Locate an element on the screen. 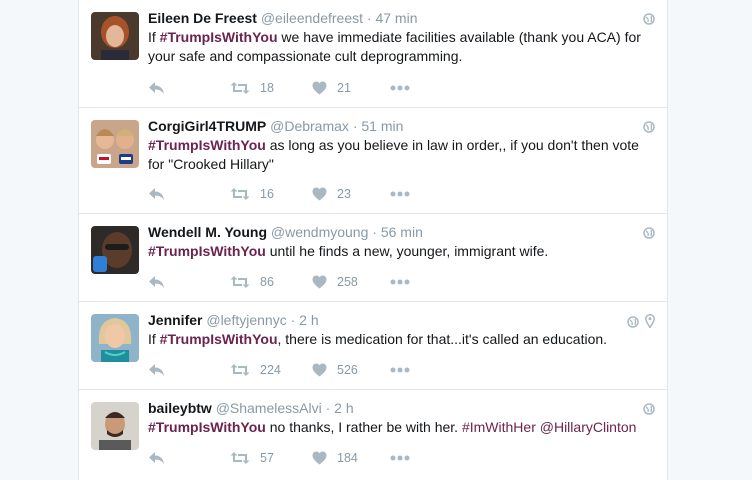  tweet-actions: 18 21 is located at coordinates (298, 88).